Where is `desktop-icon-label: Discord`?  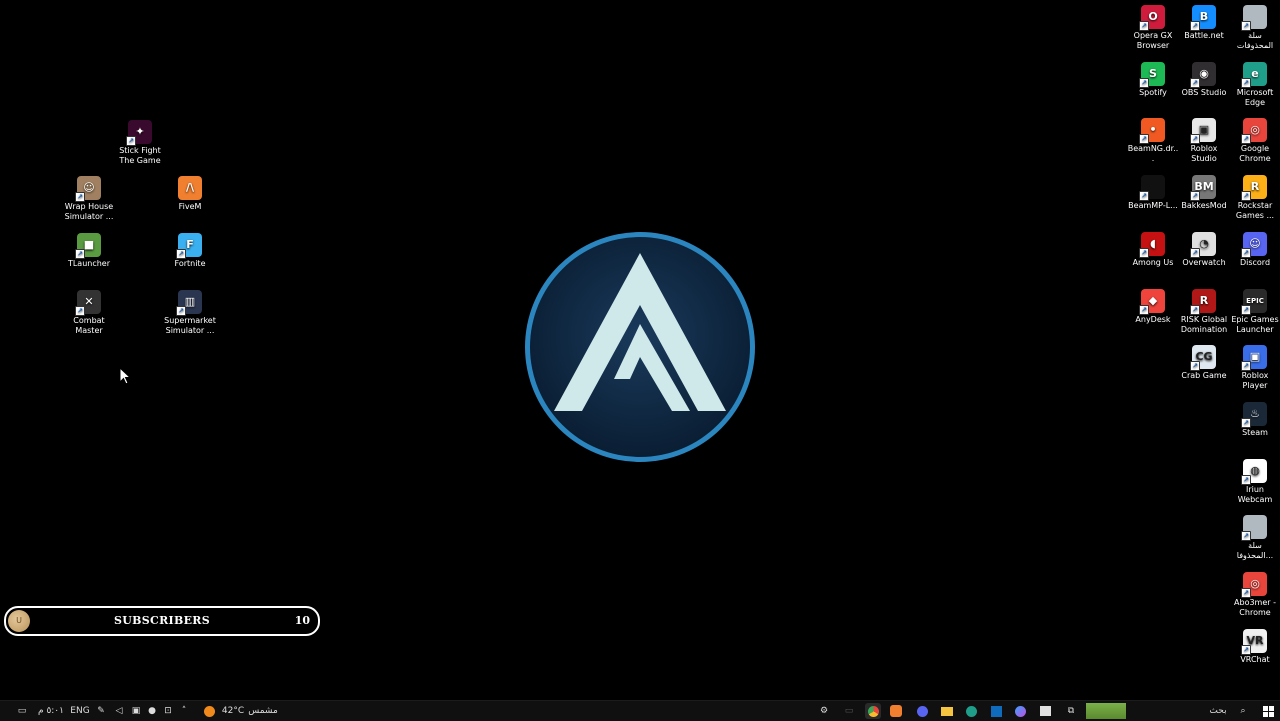
desktop-icon-label: Discord is located at coordinates (1255, 262).